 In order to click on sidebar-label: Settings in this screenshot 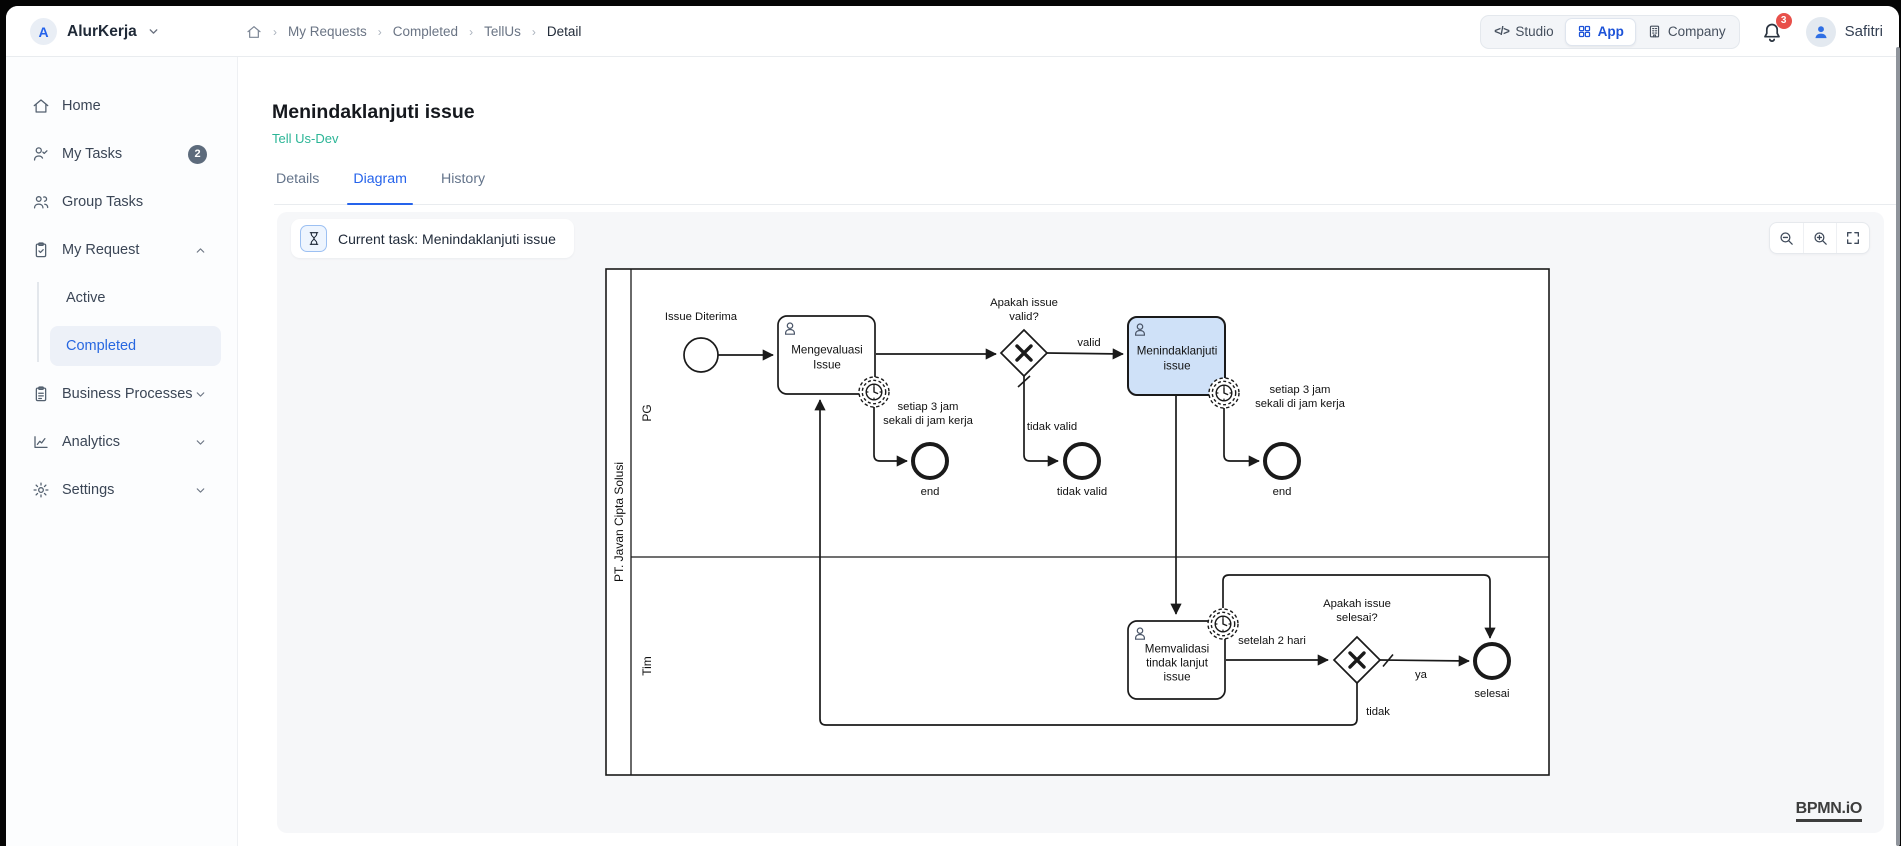, I will do `click(88, 490)`.